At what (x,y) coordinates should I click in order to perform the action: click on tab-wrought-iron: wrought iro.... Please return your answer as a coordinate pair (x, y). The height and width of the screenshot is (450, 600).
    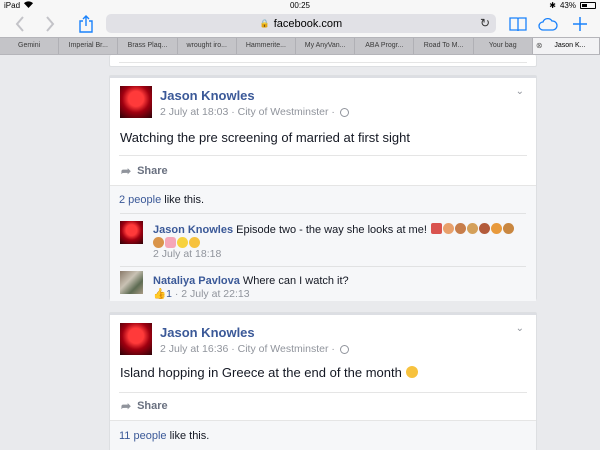
    Looking at the image, I should click on (207, 46).